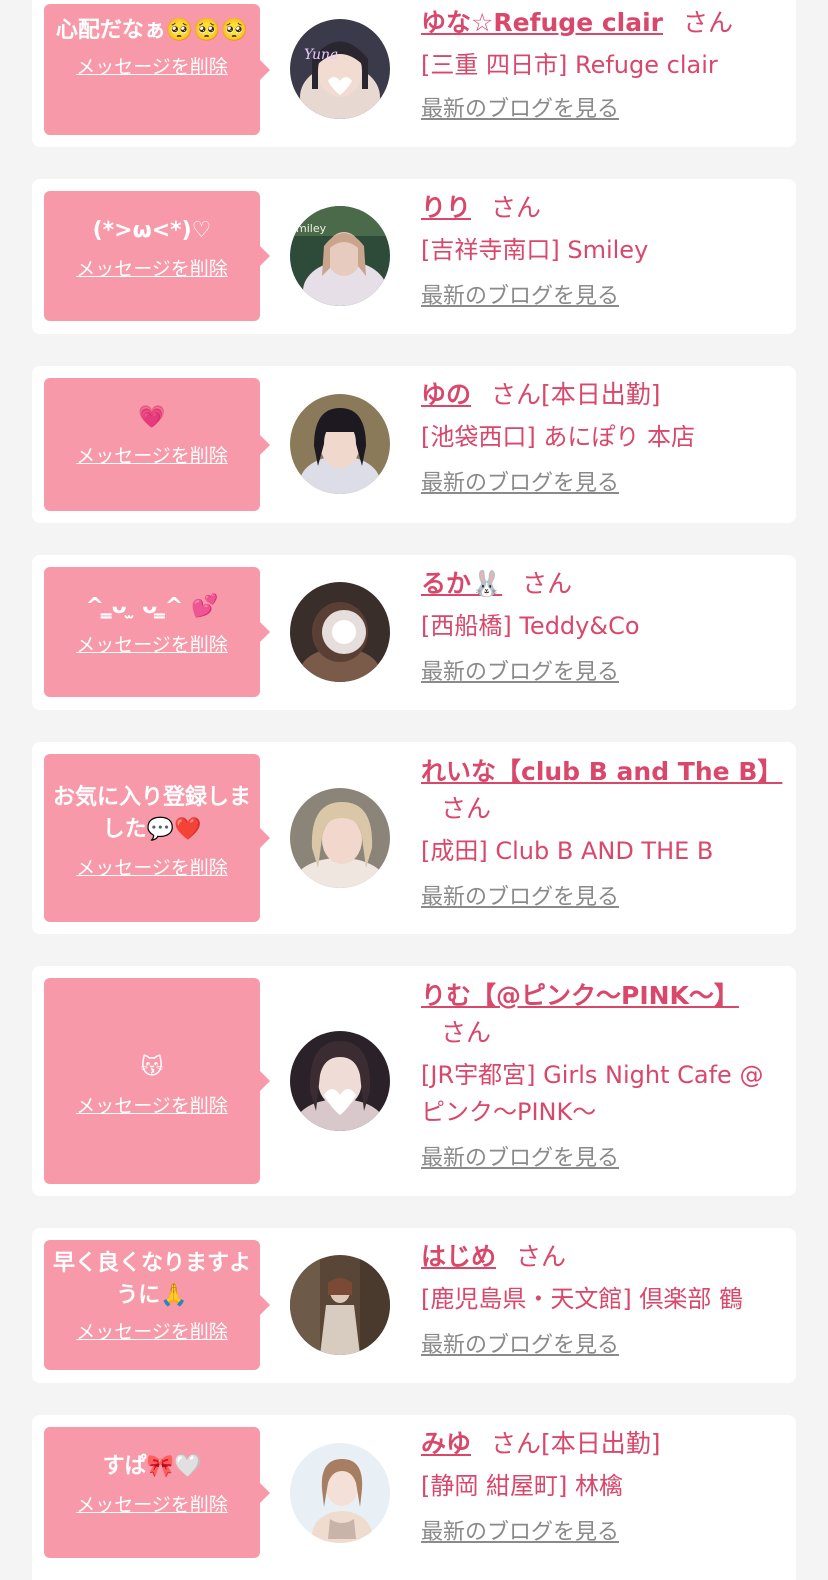 The height and width of the screenshot is (1580, 828). What do you see at coordinates (458, 1256) in the screenshot?
I see `cast-name-link: はじめ` at bounding box center [458, 1256].